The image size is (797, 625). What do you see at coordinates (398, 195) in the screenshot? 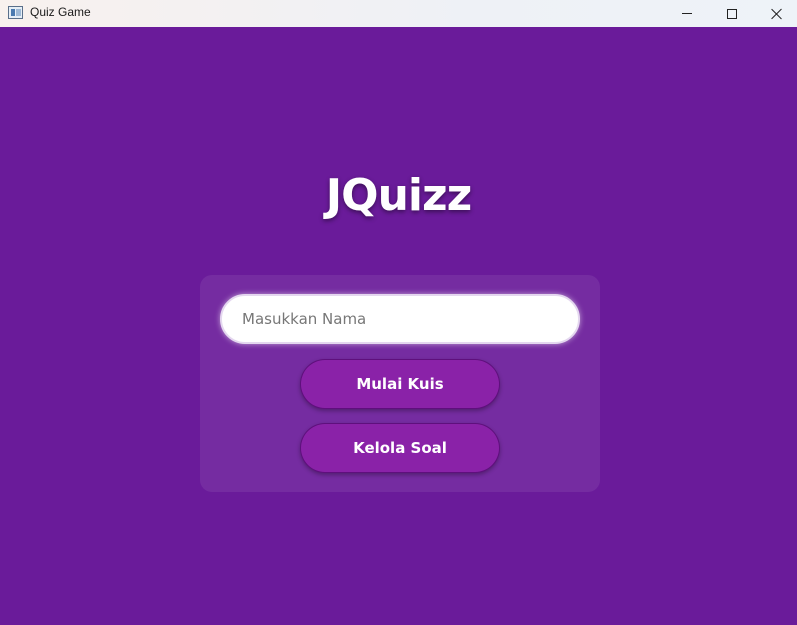
I see `app-title: JQuizz` at bounding box center [398, 195].